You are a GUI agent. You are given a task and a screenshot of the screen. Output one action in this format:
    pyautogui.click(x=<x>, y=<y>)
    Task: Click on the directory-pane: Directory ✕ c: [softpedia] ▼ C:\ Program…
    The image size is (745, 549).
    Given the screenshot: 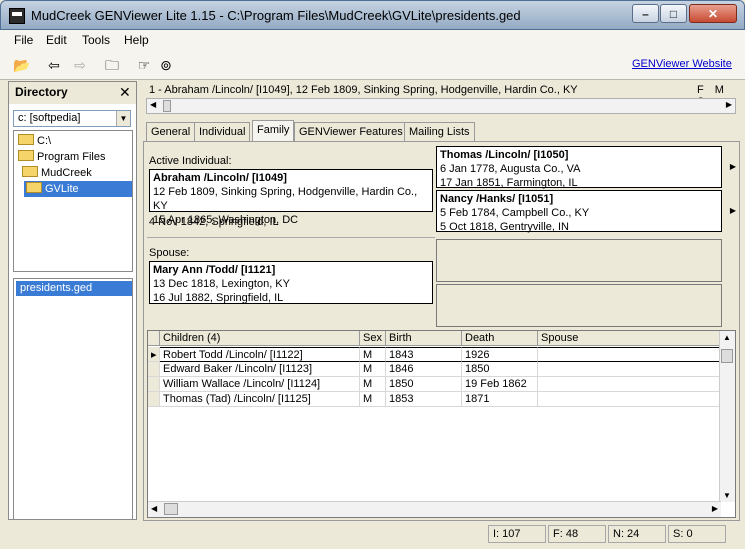 What is the action you would take?
    pyautogui.click(x=72, y=300)
    